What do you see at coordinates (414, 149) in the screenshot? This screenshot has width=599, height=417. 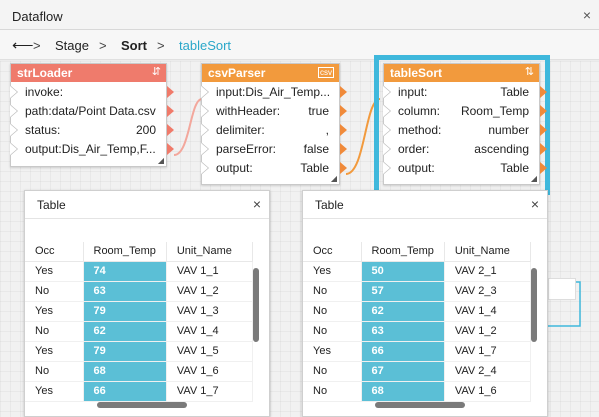 I see `param-key: order:` at bounding box center [414, 149].